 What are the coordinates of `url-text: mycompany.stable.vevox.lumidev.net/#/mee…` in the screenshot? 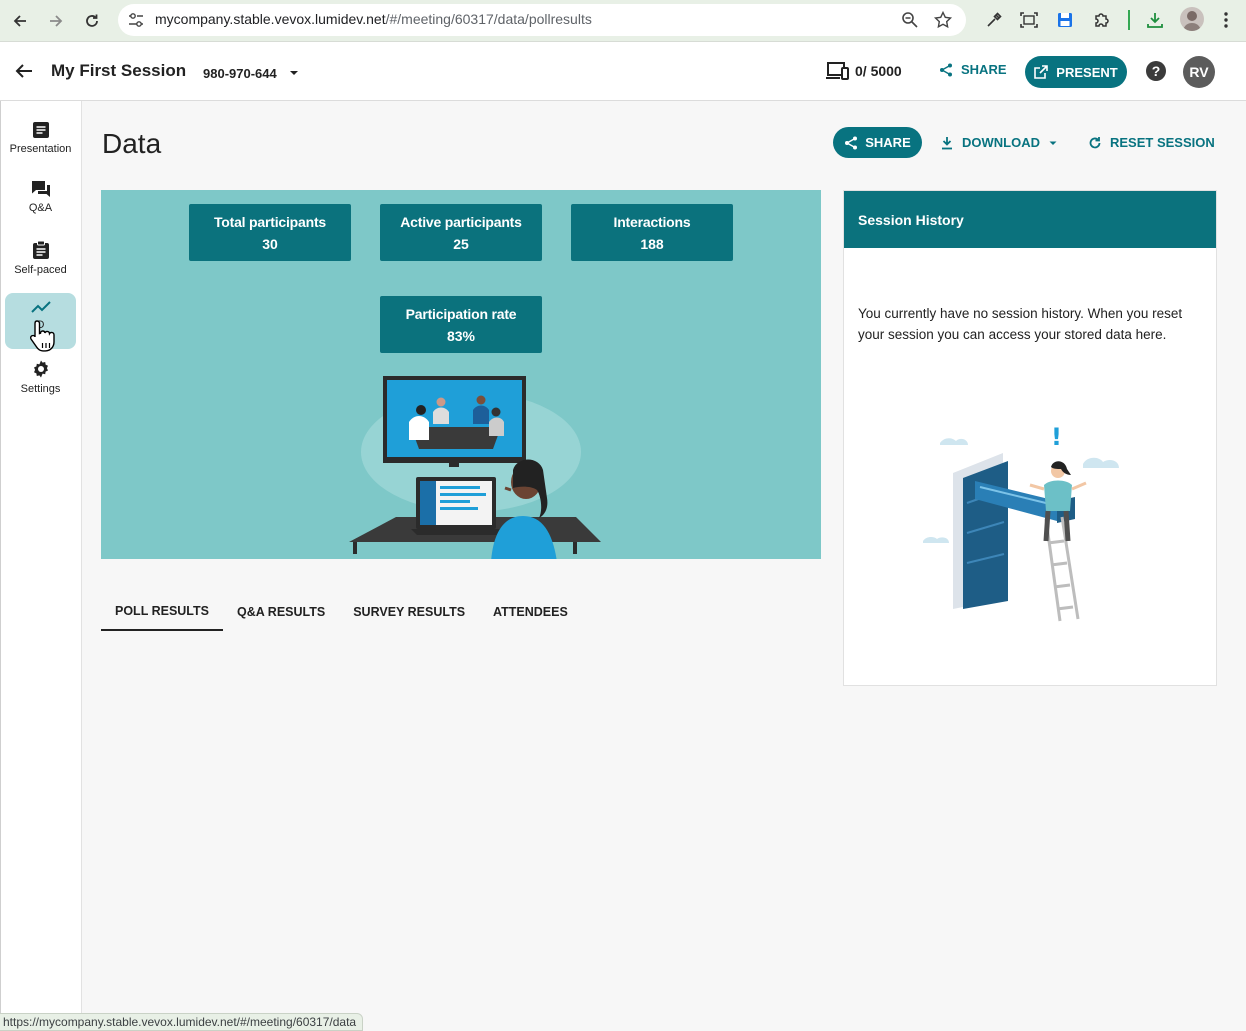 It's located at (373, 19).